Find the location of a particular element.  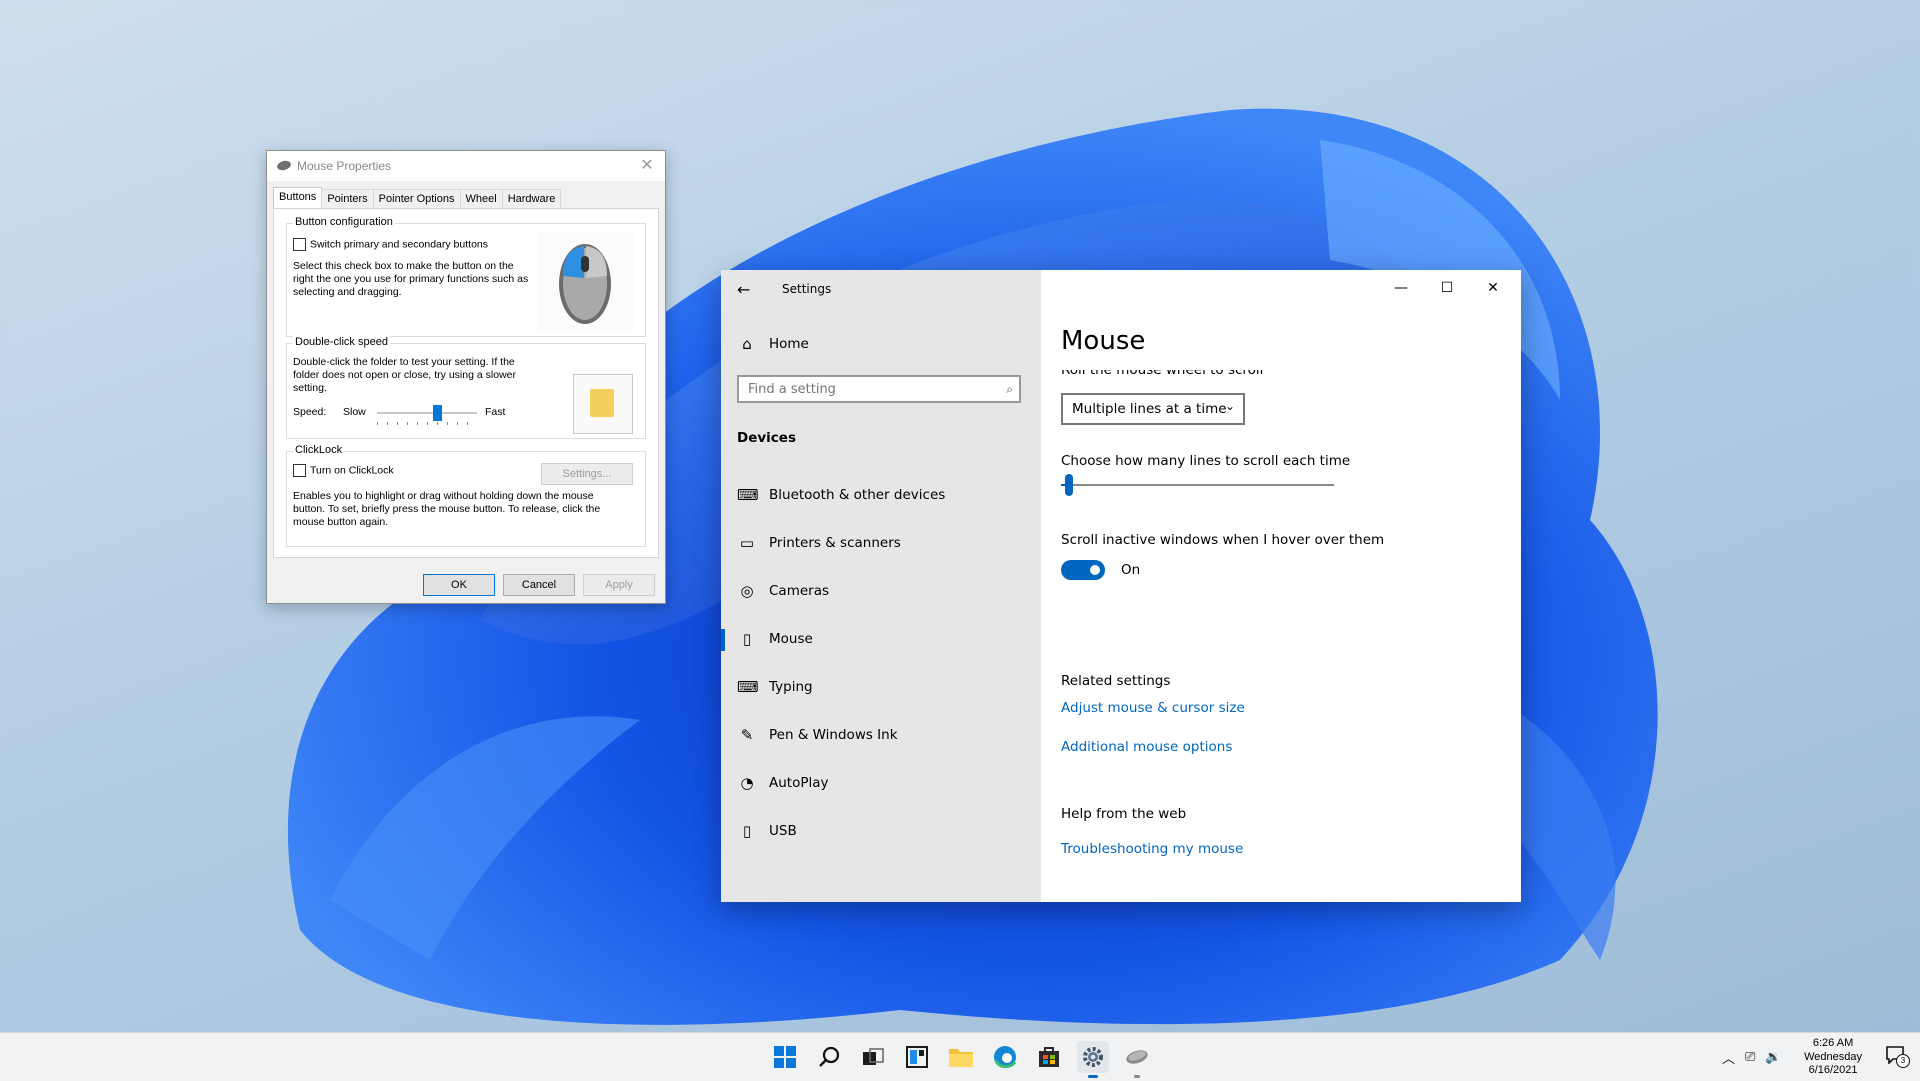

nav-item-label: Printers & scanners is located at coordinates (835, 543).